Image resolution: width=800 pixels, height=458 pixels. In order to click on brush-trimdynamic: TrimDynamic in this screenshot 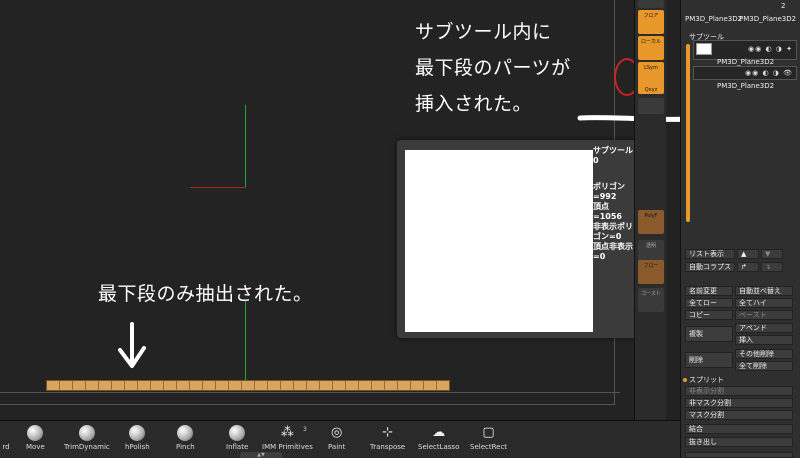, I will do `click(87, 438)`.